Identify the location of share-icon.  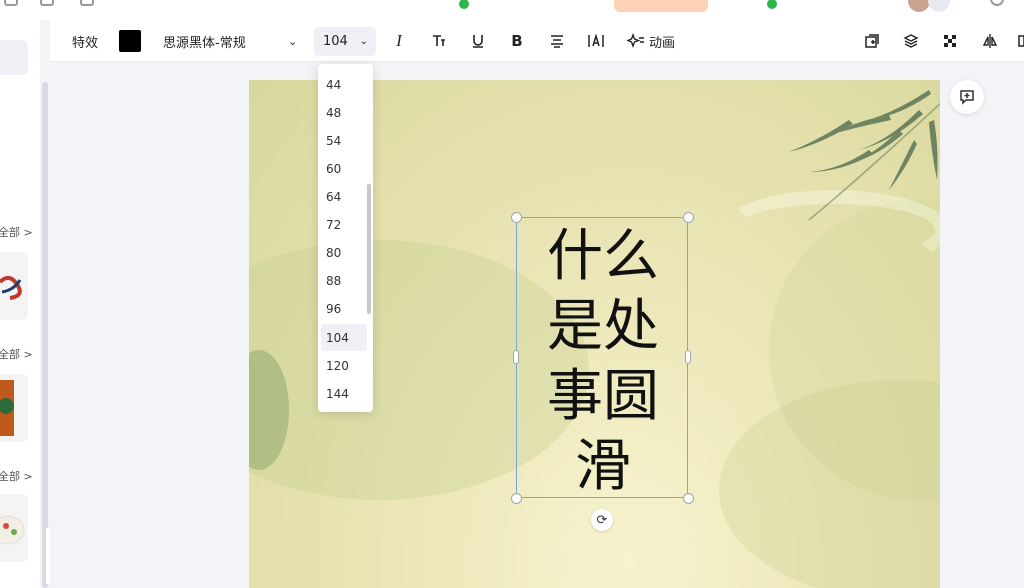
(997, 3).